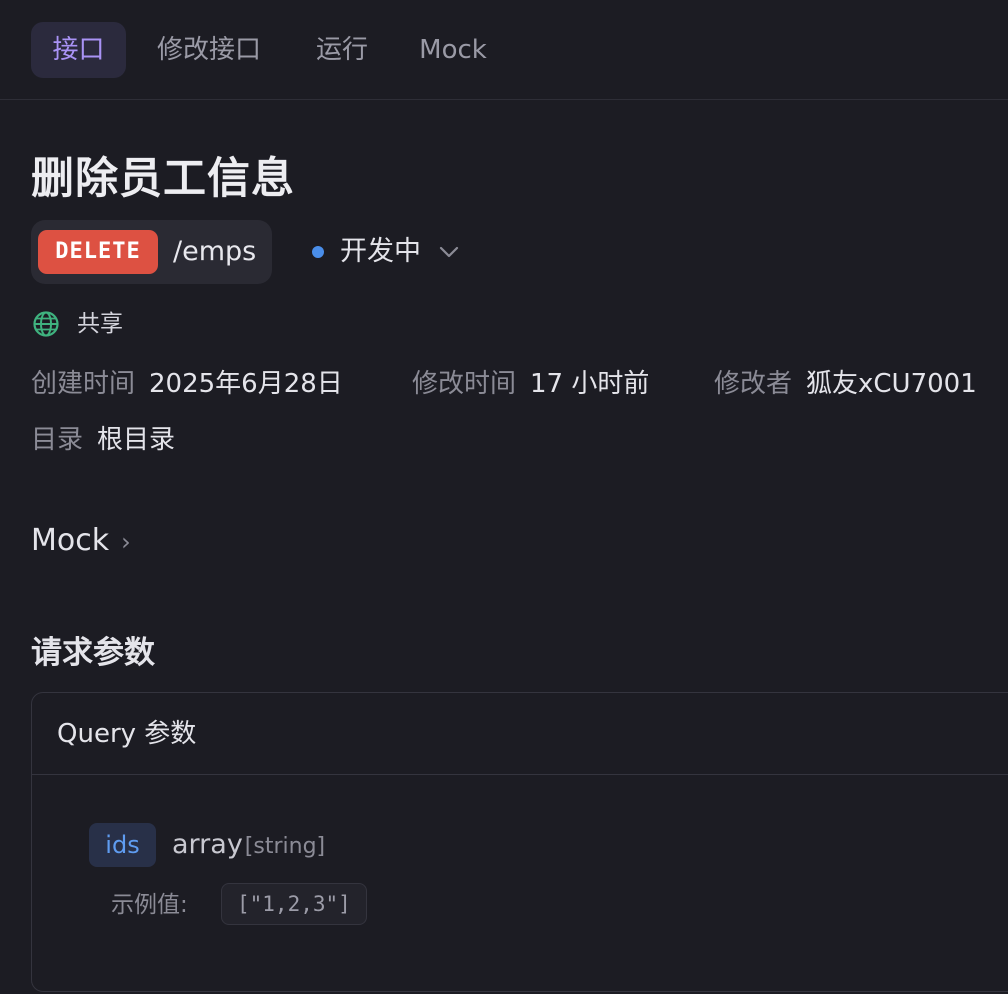 This screenshot has height=994, width=1008. What do you see at coordinates (126, 542) in the screenshot?
I see `chevron-right-icon: ›` at bounding box center [126, 542].